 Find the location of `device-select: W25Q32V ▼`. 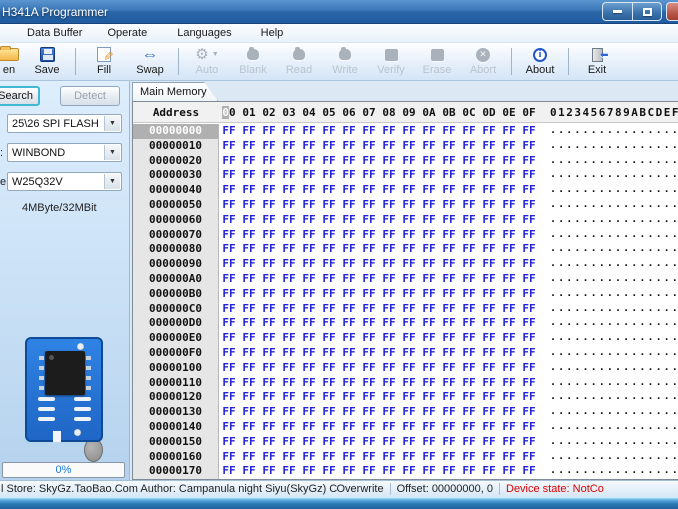

device-select: W25Q32V ▼ is located at coordinates (64, 181).